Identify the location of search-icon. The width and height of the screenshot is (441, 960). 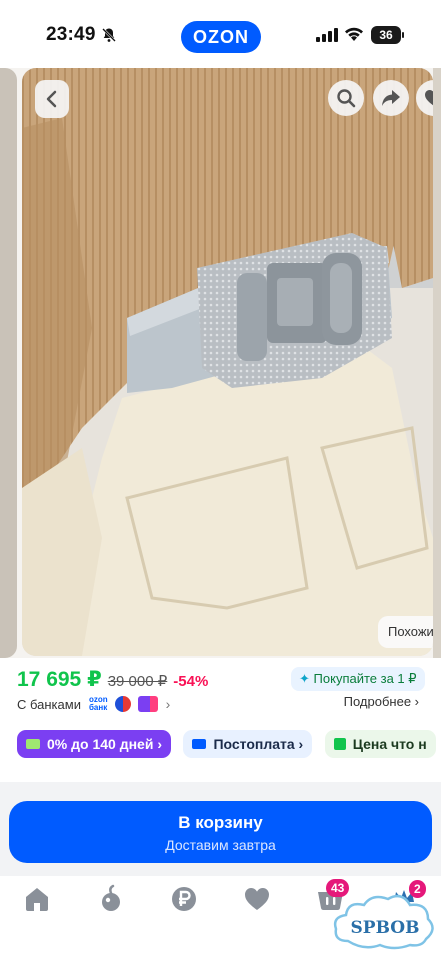
(346, 98).